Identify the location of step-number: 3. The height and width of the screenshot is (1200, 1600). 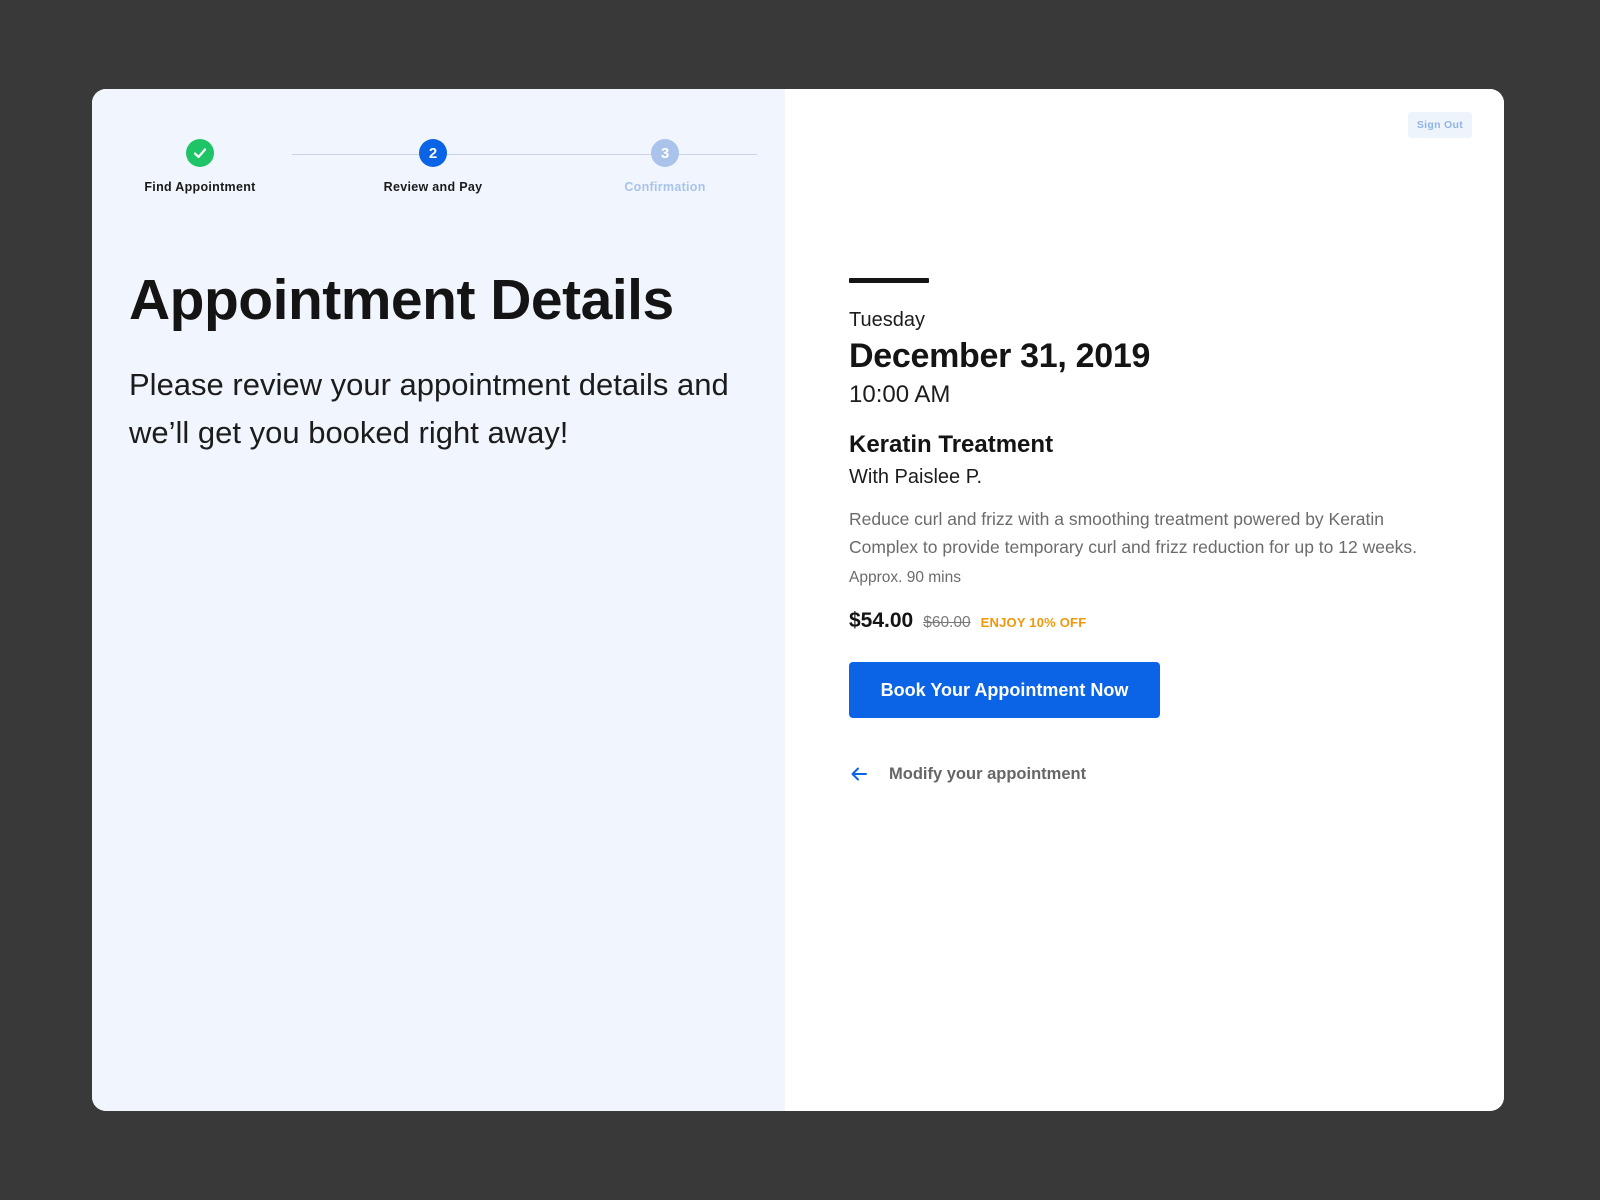
(665, 153).